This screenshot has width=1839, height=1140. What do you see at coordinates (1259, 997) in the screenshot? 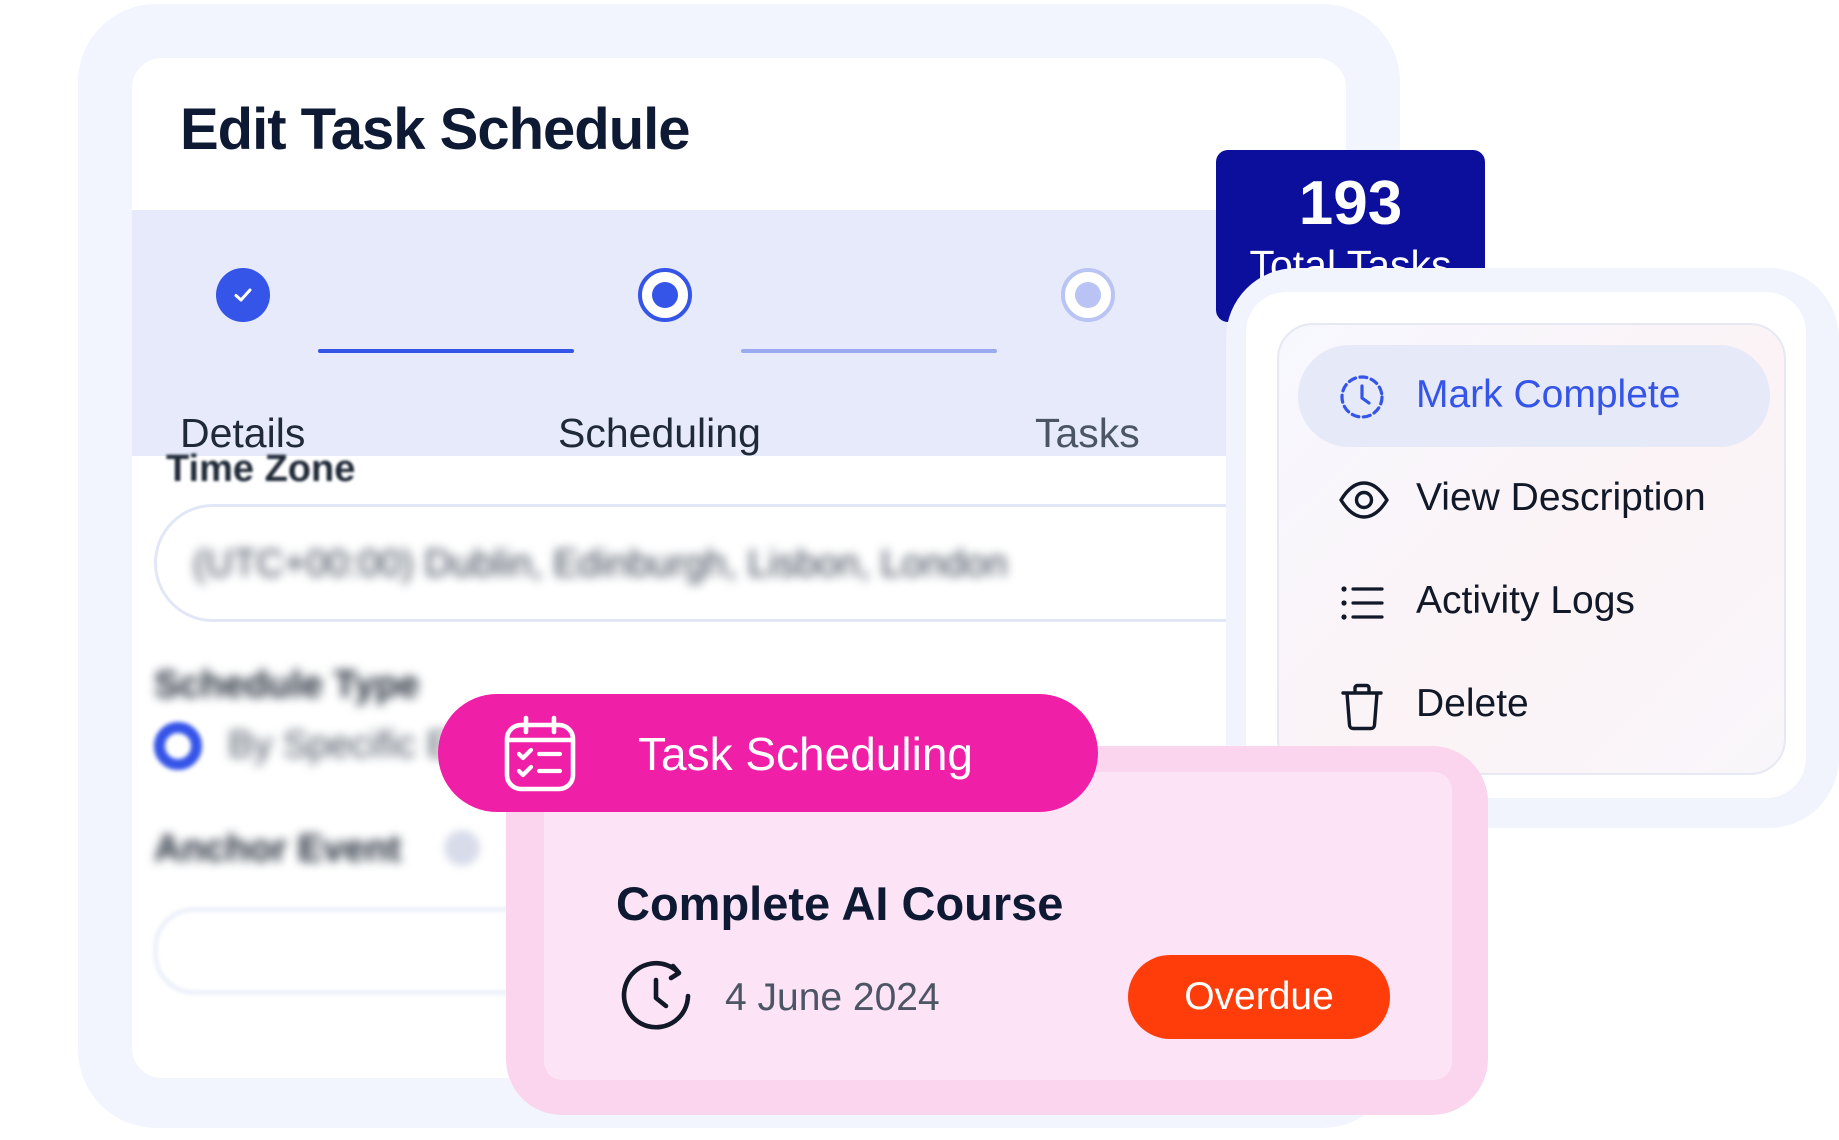
I see `status-badge: Overdue` at bounding box center [1259, 997].